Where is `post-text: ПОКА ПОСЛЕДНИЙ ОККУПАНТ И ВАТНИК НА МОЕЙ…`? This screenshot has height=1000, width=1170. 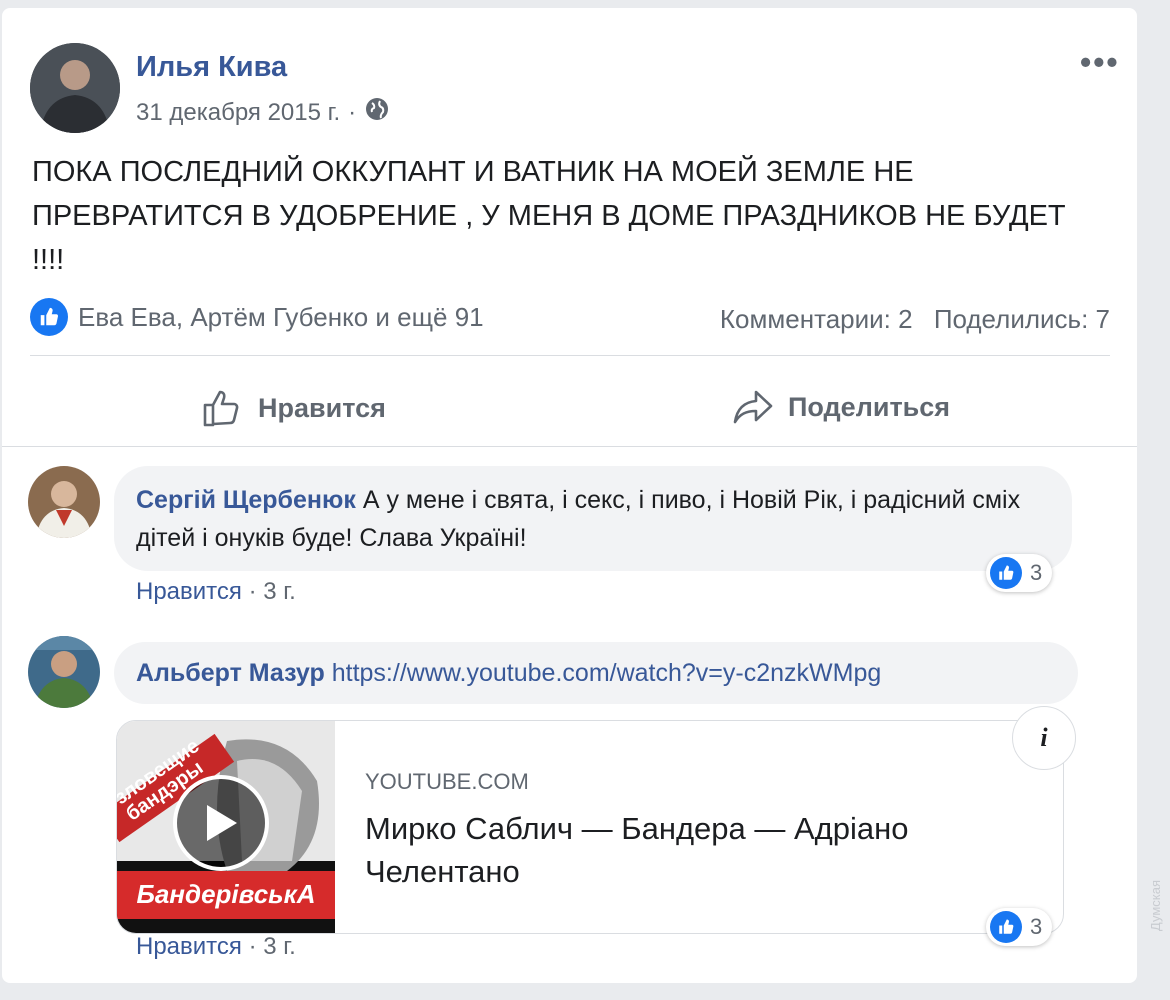 post-text: ПОКА ПОСЛЕДНИЙ ОККУПАНТ И ВАТНИК НА МОЕЙ… is located at coordinates (549, 216).